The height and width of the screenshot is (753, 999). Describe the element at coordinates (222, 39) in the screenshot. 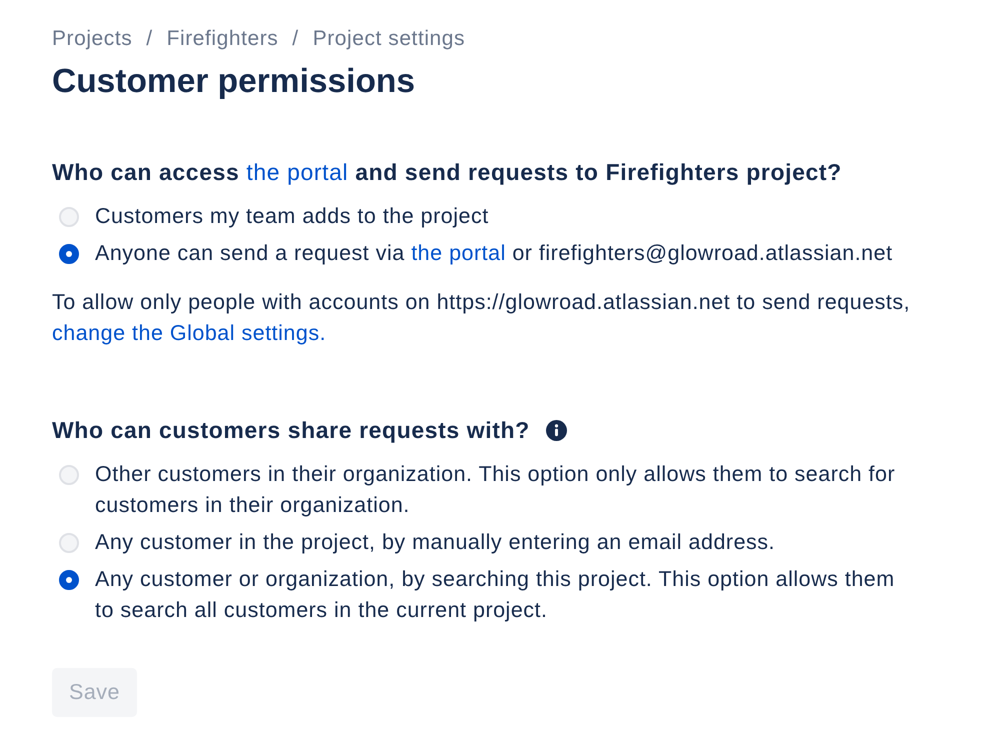

I see `breadcrumb-link: Firefighters` at that location.